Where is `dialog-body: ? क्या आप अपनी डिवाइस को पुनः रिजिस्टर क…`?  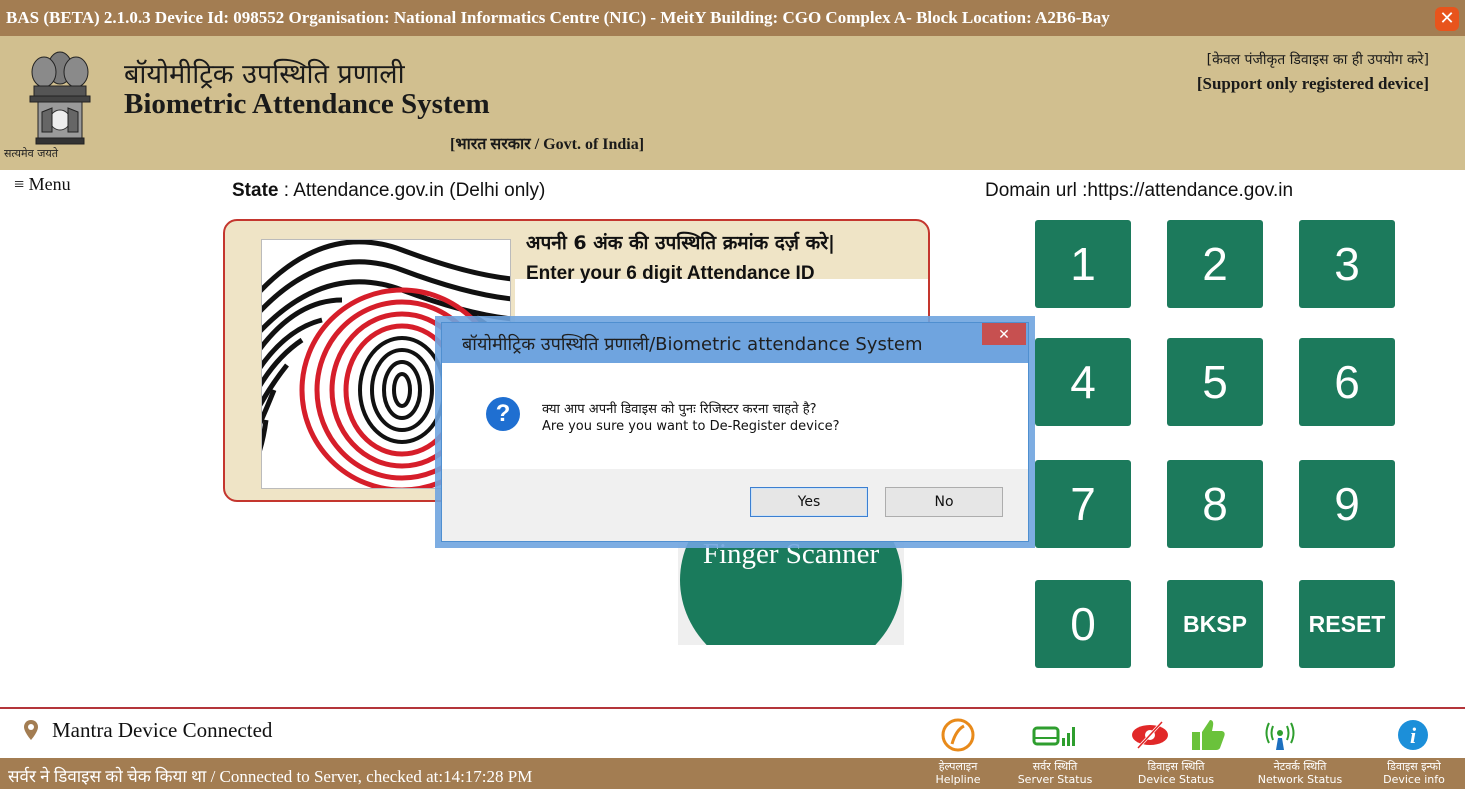 dialog-body: ? क्या आप अपनी डिवाइस को पुनः रिजिस्टर क… is located at coordinates (735, 416).